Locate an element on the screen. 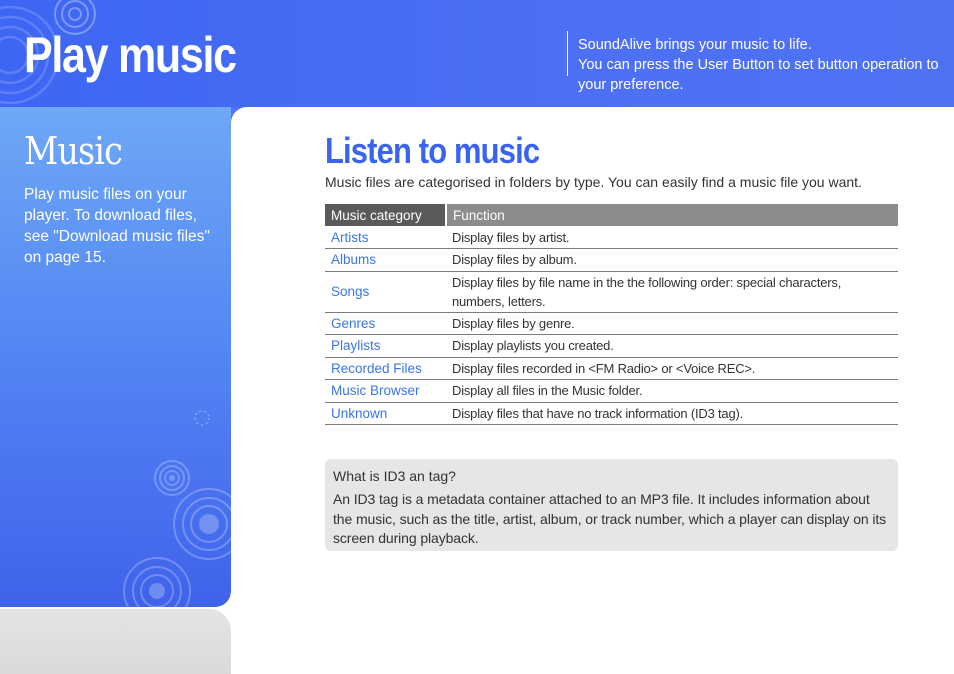 The image size is (954, 674). table-row: Albums Display files by album. is located at coordinates (611, 260).